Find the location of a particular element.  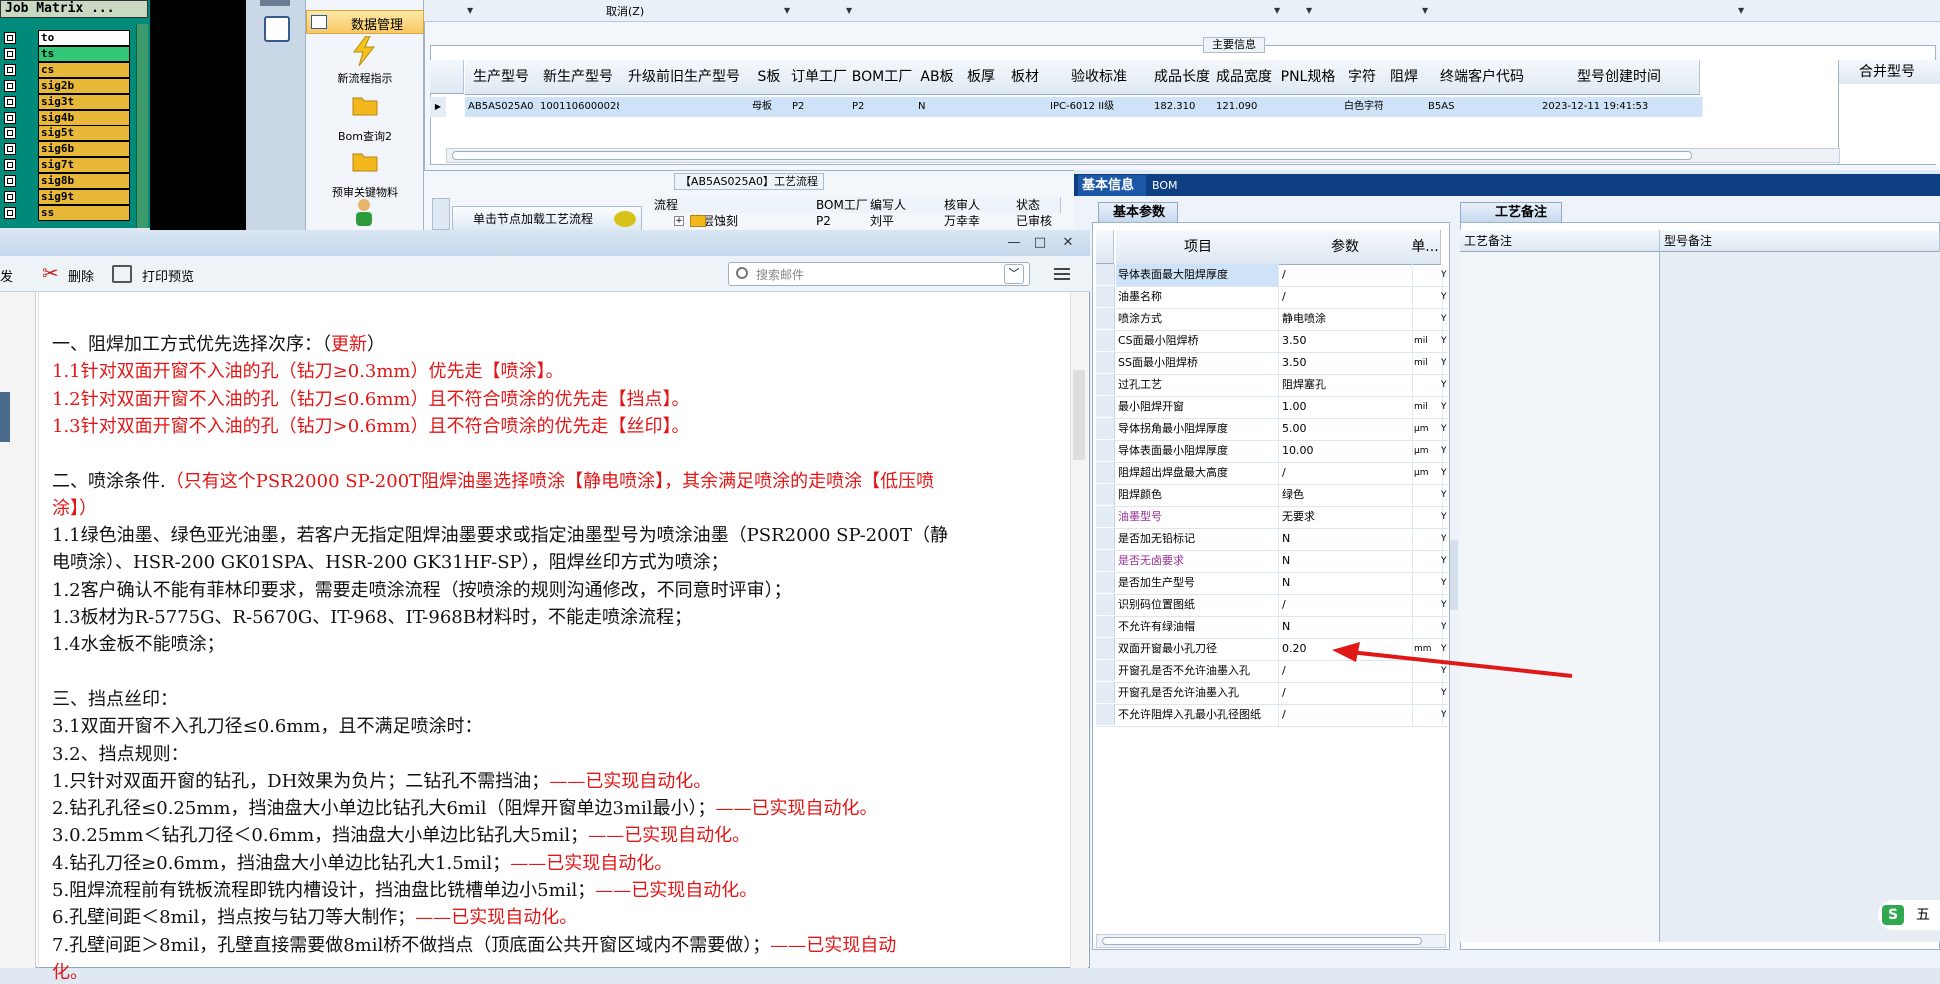

calendar-icon is located at coordinates (277, 29).